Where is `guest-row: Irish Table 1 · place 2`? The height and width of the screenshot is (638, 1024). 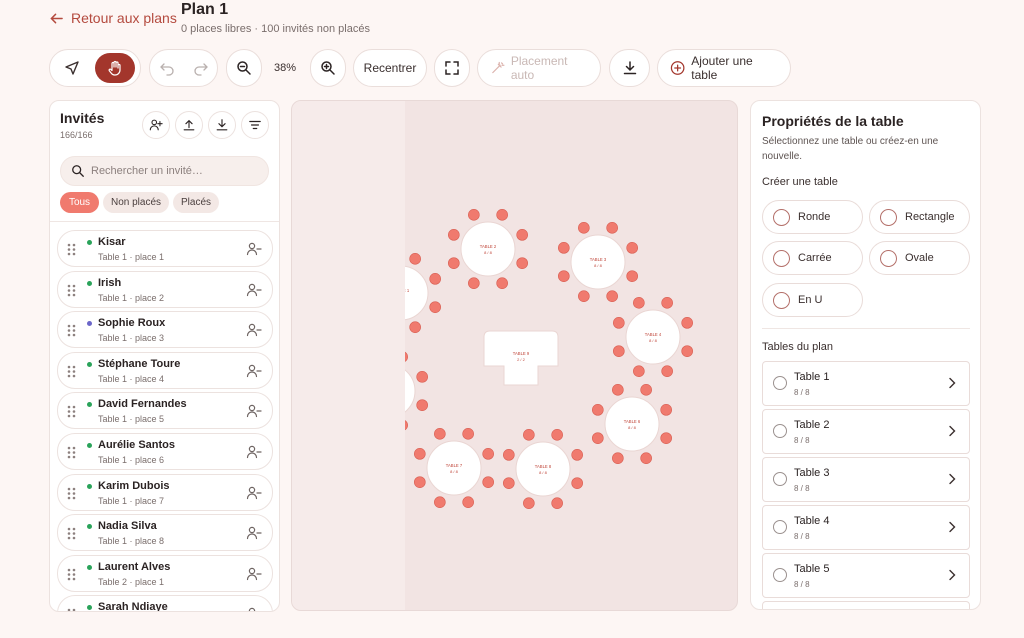
guest-row: Irish Table 1 · place 2 is located at coordinates (165, 289).